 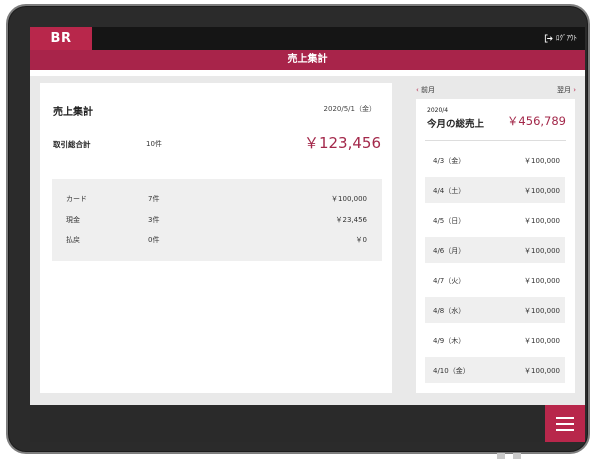 I want to click on breakdown-row-cash: 現金 3件 ￥23,456, so click(x=217, y=221).